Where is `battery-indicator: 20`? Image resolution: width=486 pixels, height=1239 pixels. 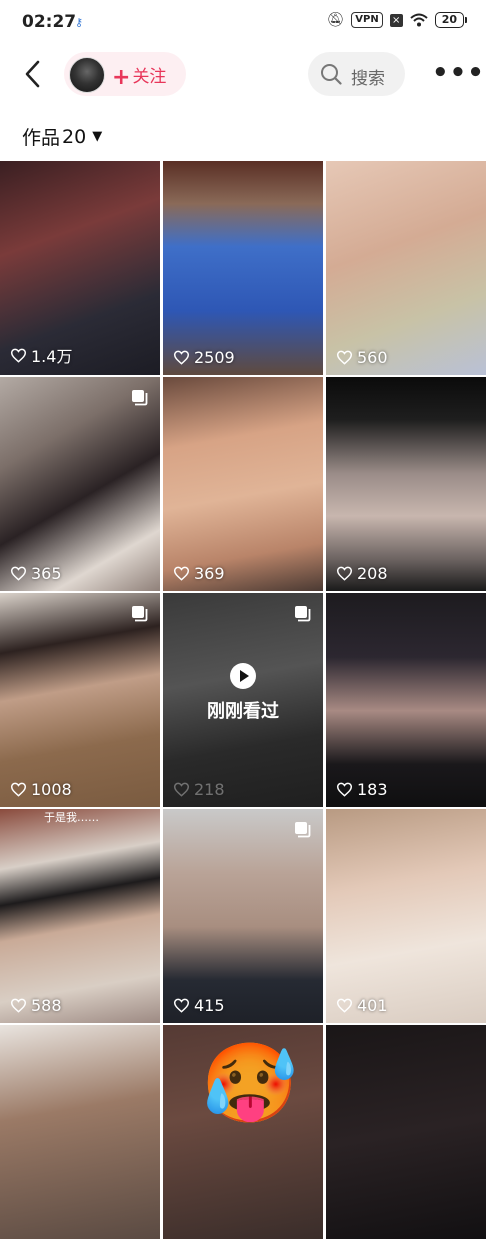
battery-indicator: 20 is located at coordinates (451, 20).